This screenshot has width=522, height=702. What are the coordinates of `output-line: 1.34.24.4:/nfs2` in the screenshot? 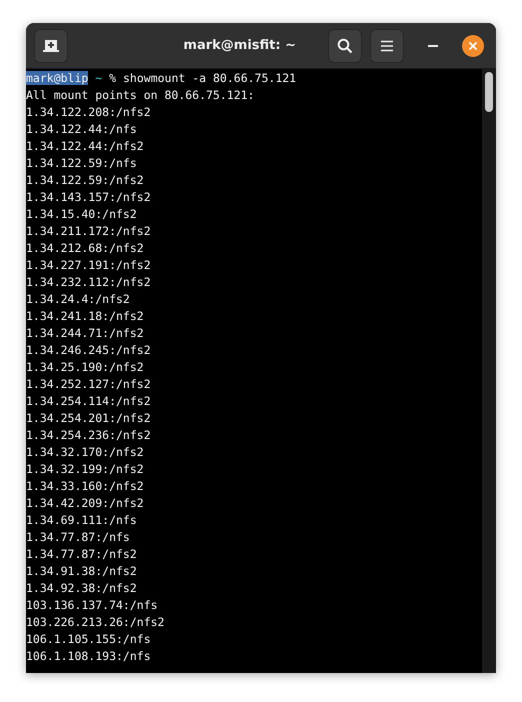 It's located at (78, 299).